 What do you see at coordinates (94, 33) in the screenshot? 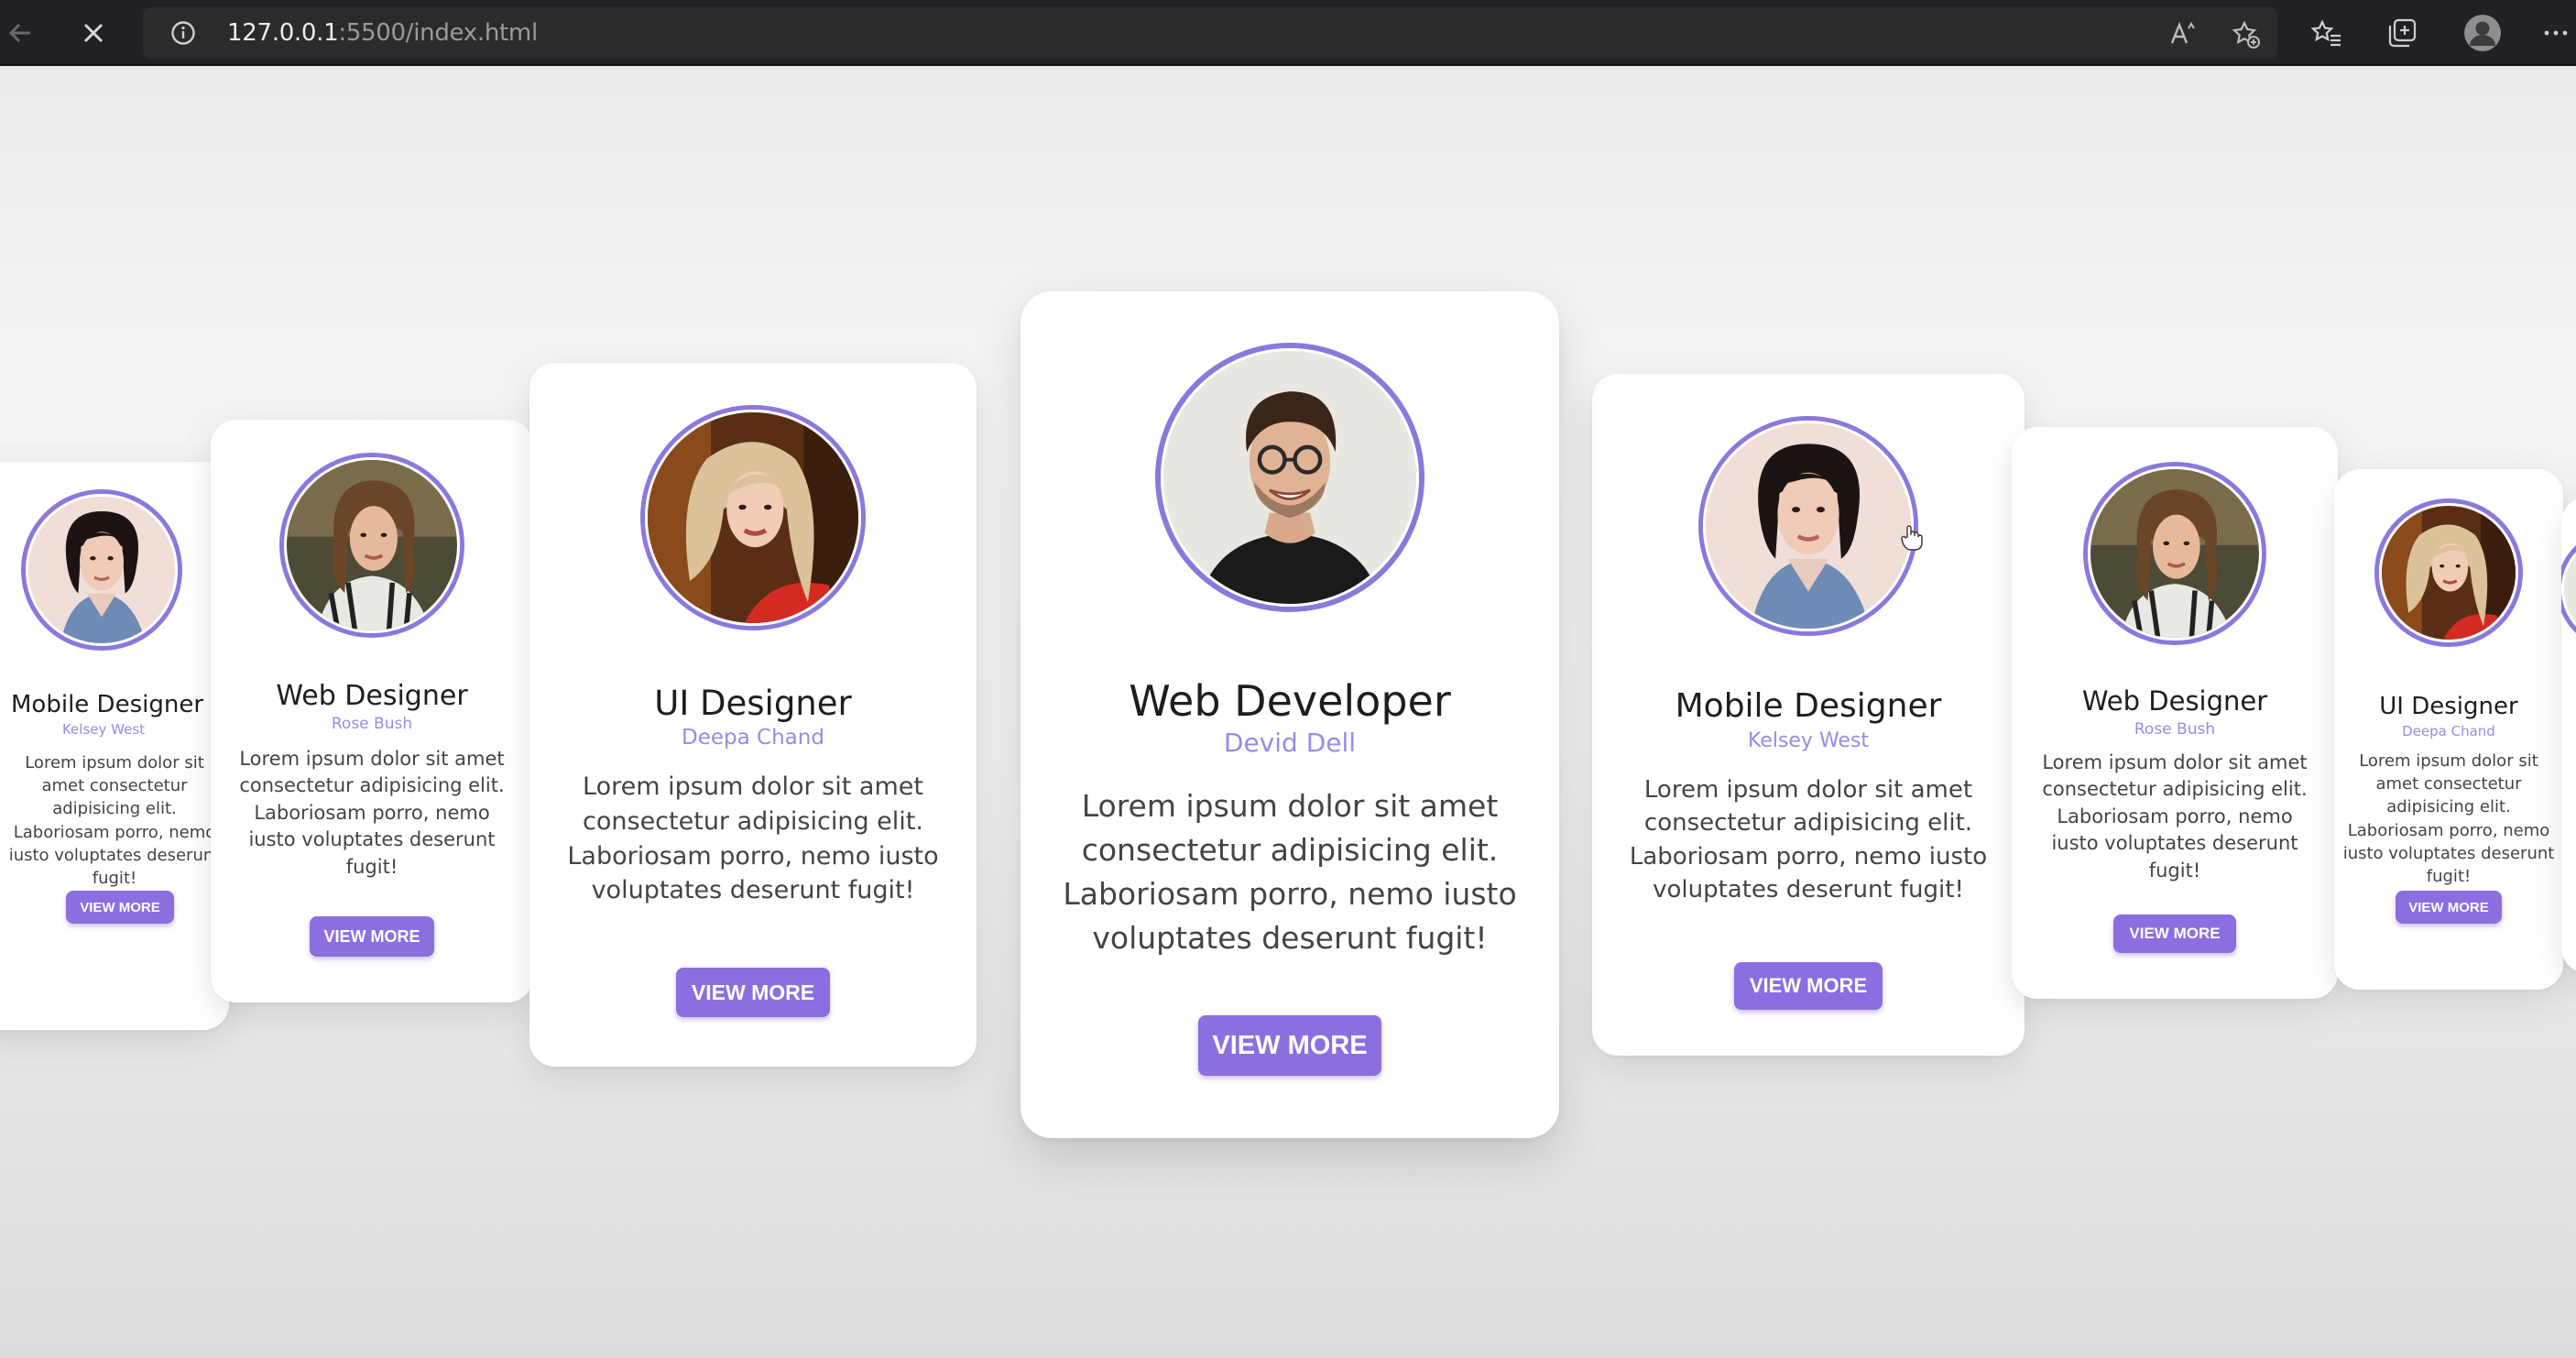
I see `close-icon` at bounding box center [94, 33].